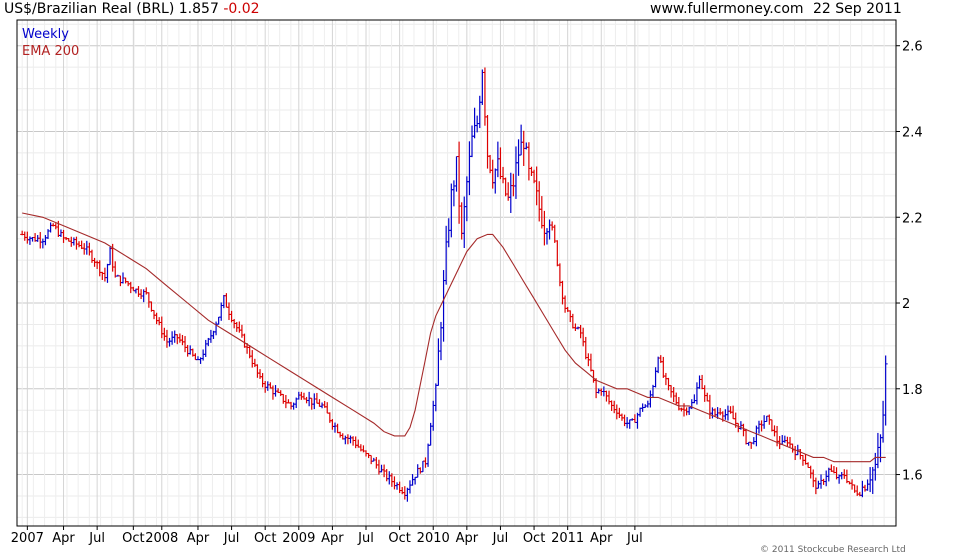 This screenshot has height=560, width=980. What do you see at coordinates (298, 538) in the screenshot?
I see `x-tick-label: 2009` at bounding box center [298, 538].